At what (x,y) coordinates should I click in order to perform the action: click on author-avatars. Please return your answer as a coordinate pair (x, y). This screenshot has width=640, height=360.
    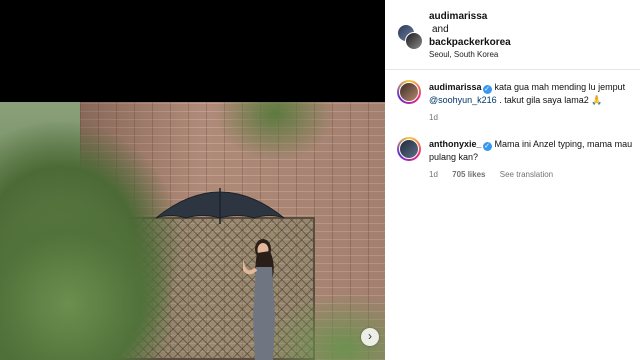
    Looking at the image, I should click on (410, 37).